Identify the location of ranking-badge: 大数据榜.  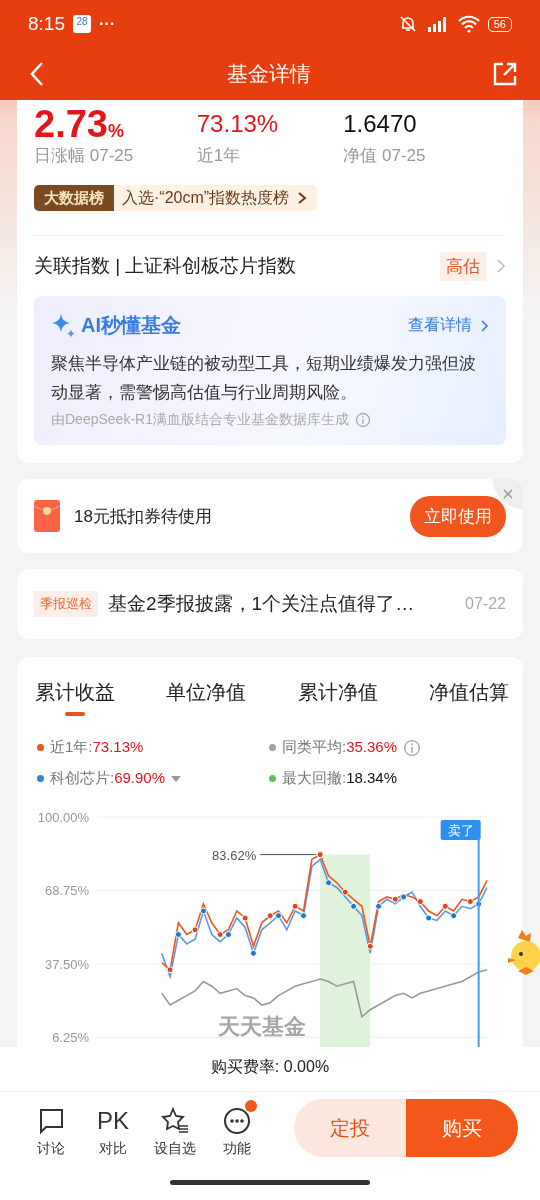
(74, 198).